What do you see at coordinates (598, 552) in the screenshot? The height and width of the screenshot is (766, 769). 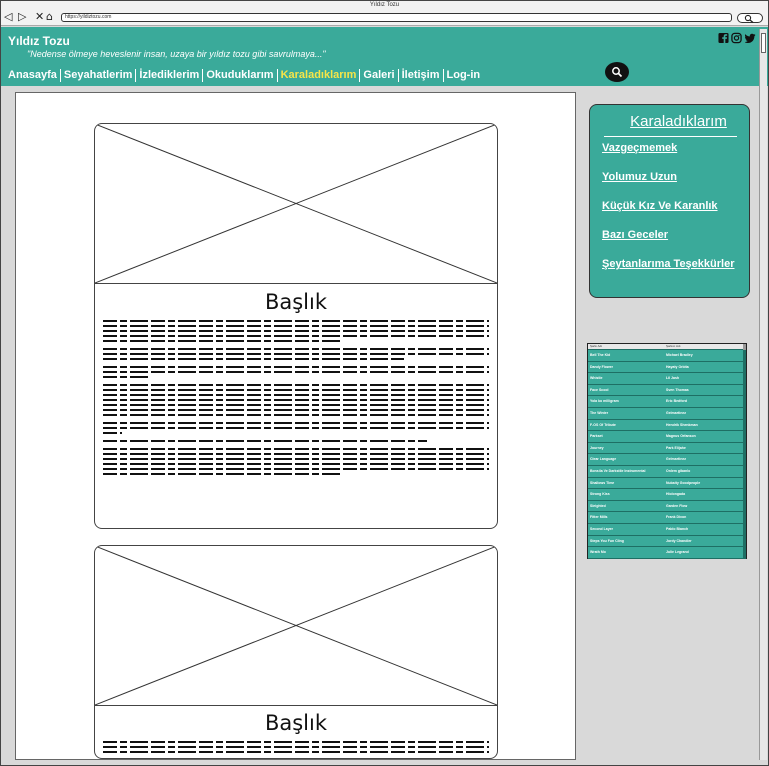 I see `song-title-cell: Wrath Mo` at bounding box center [598, 552].